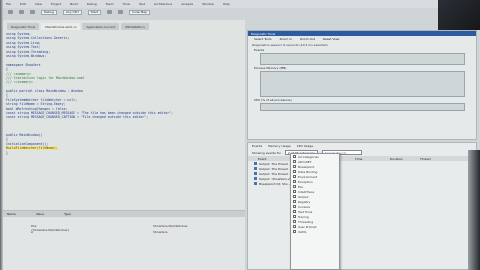 This screenshot has height=270, width=480. I want to click on code-text: using System;, so click(18, 34).